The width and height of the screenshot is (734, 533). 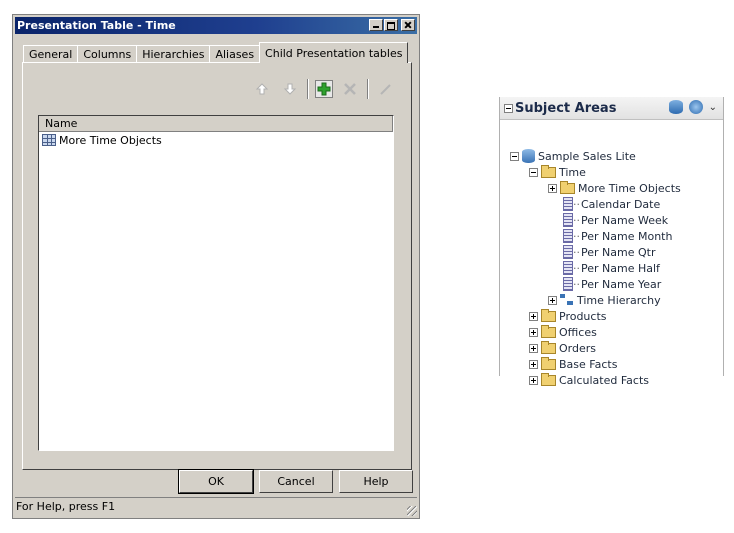 What do you see at coordinates (567, 300) in the screenshot?
I see `hierarchy-icon` at bounding box center [567, 300].